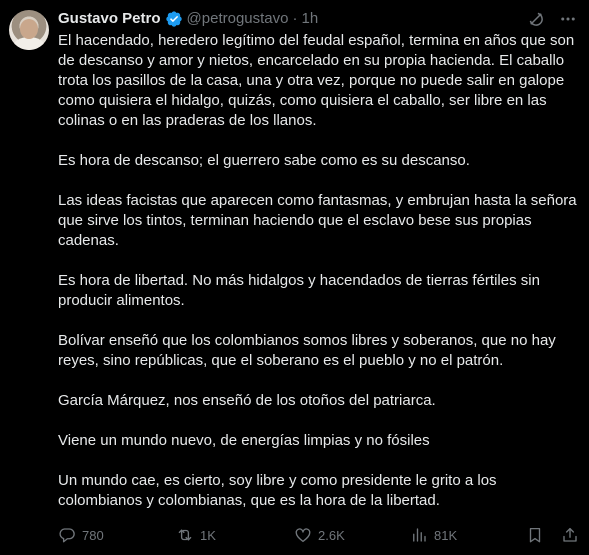 This screenshot has width=589, height=555. I want to click on avatar-face, so click(29, 29).